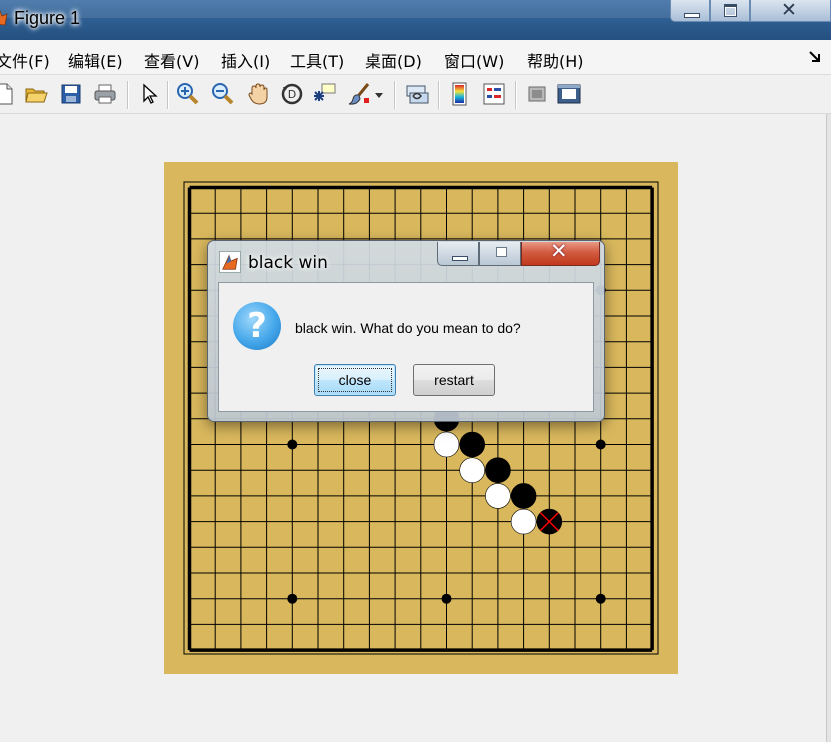  What do you see at coordinates (474, 60) in the screenshot?
I see `menu-window: 窗口(W)` at bounding box center [474, 60].